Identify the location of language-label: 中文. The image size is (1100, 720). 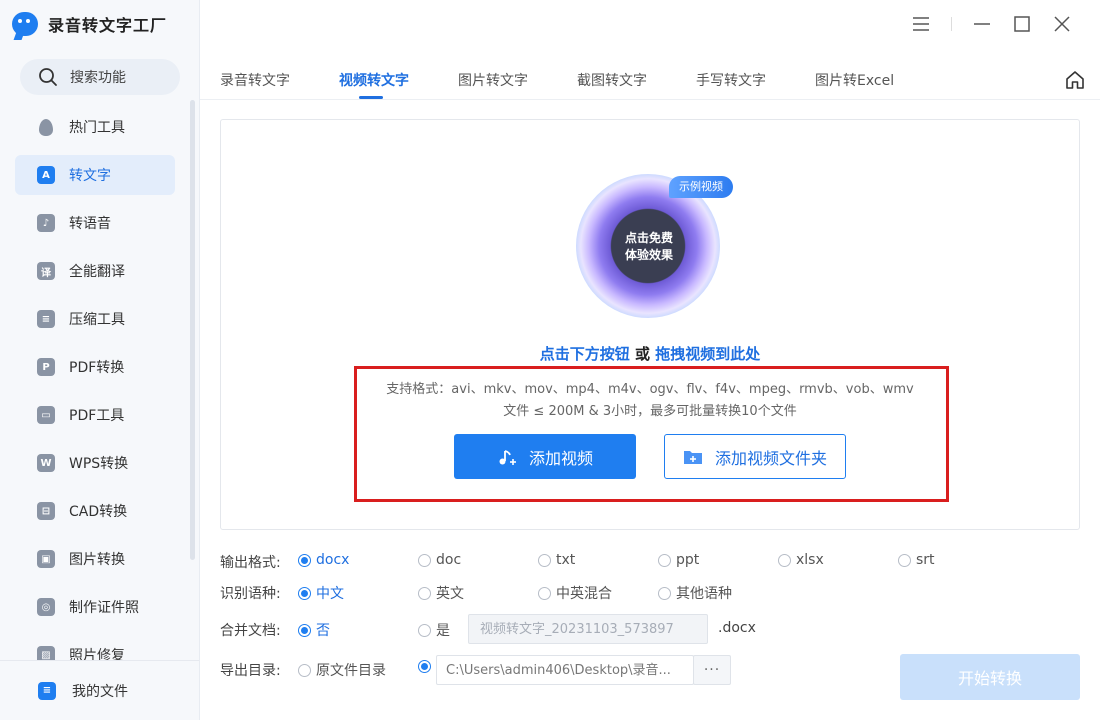
(330, 594).